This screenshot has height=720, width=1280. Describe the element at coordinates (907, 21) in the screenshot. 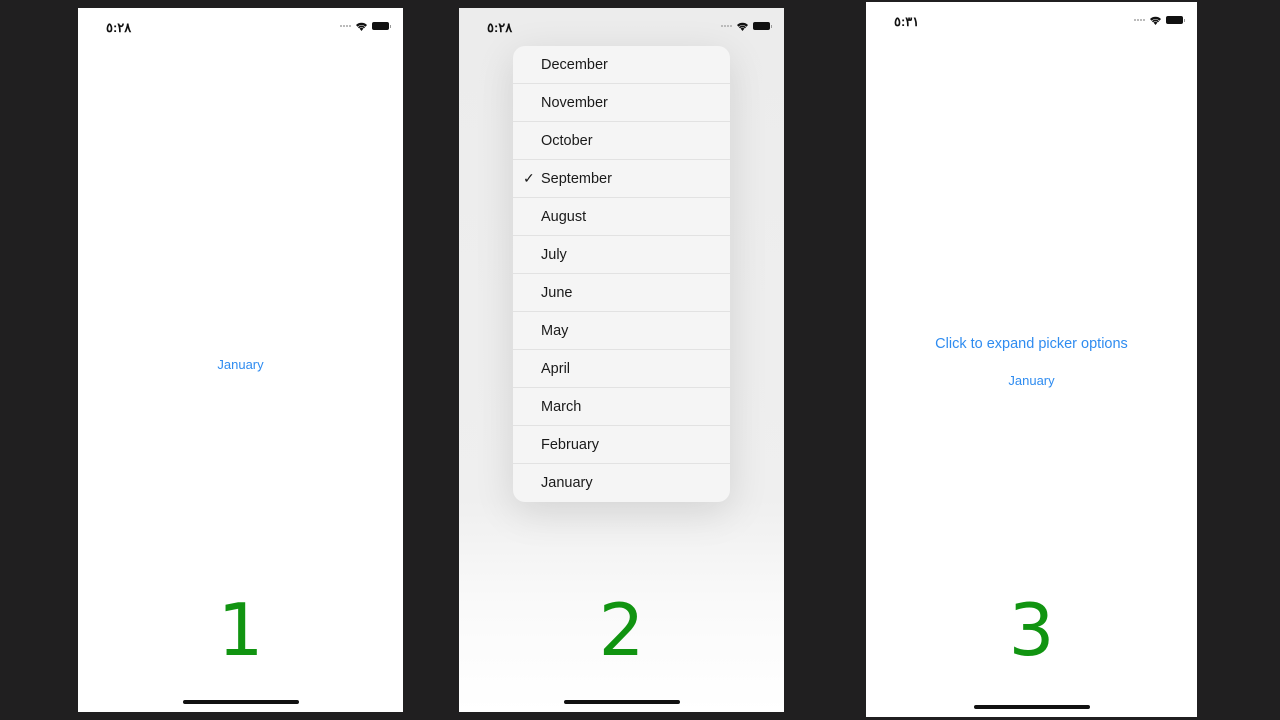

I see `status-time: ٥:٣١` at that location.